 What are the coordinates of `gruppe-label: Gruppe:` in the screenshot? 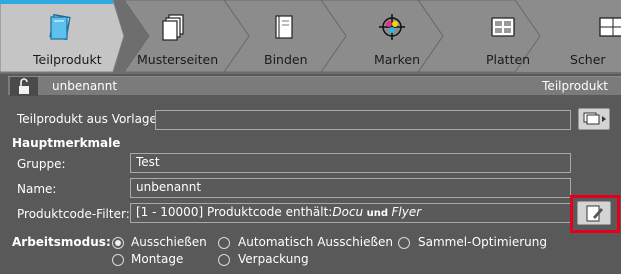 It's located at (41, 164).